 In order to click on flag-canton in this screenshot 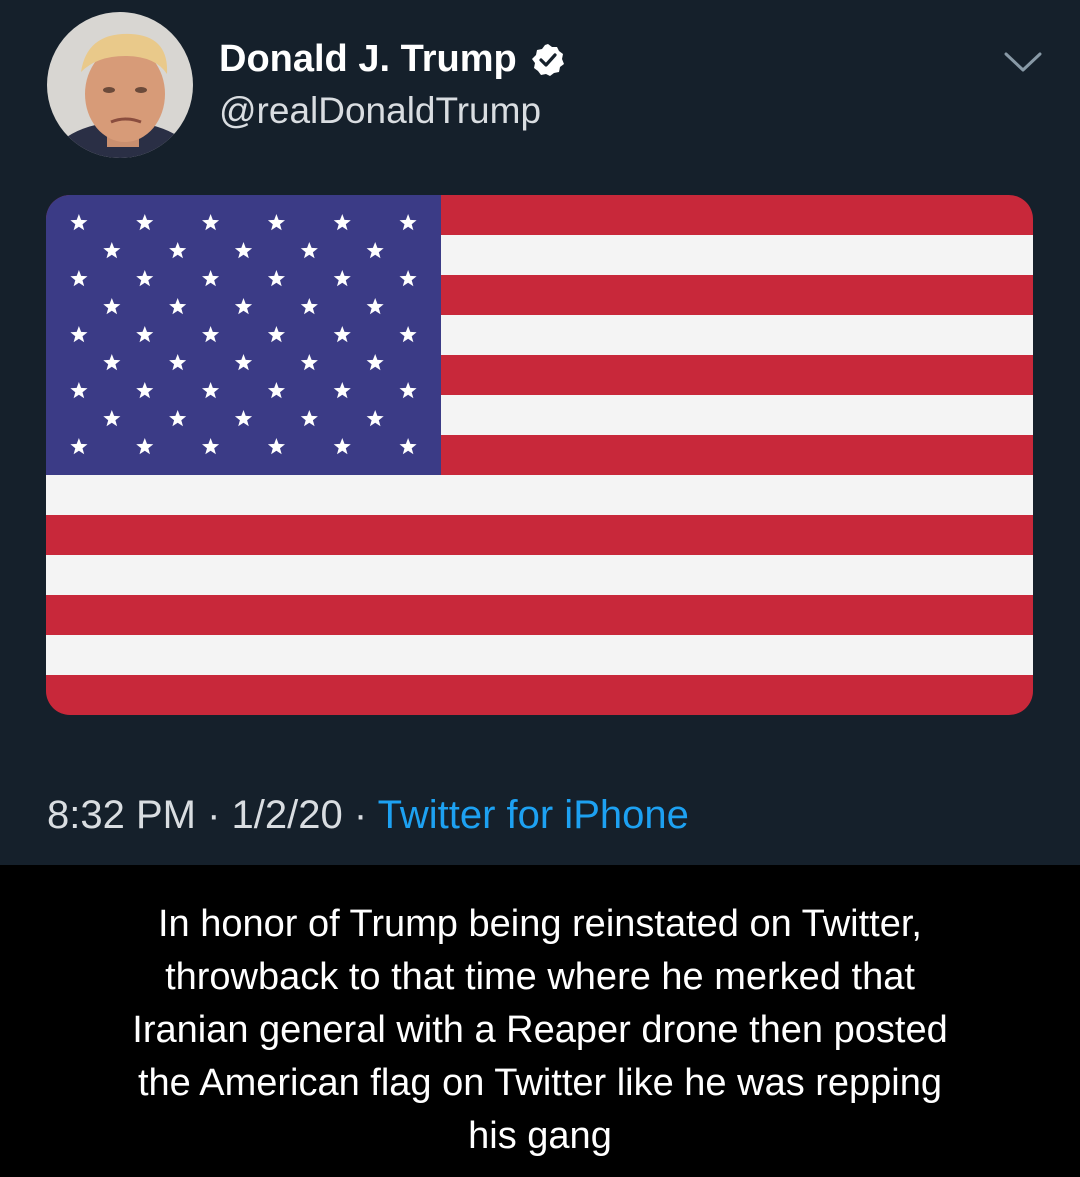, I will do `click(243, 335)`.